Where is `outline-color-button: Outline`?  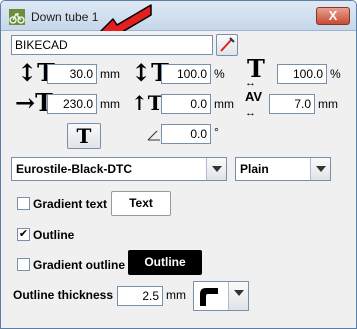
outline-color-button: Outline is located at coordinates (165, 262).